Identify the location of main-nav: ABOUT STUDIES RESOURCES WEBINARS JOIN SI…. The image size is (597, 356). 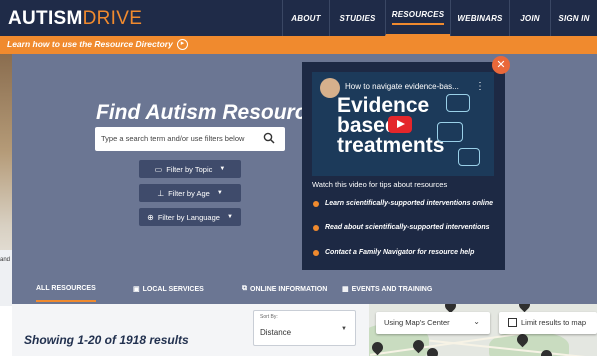
(439, 18).